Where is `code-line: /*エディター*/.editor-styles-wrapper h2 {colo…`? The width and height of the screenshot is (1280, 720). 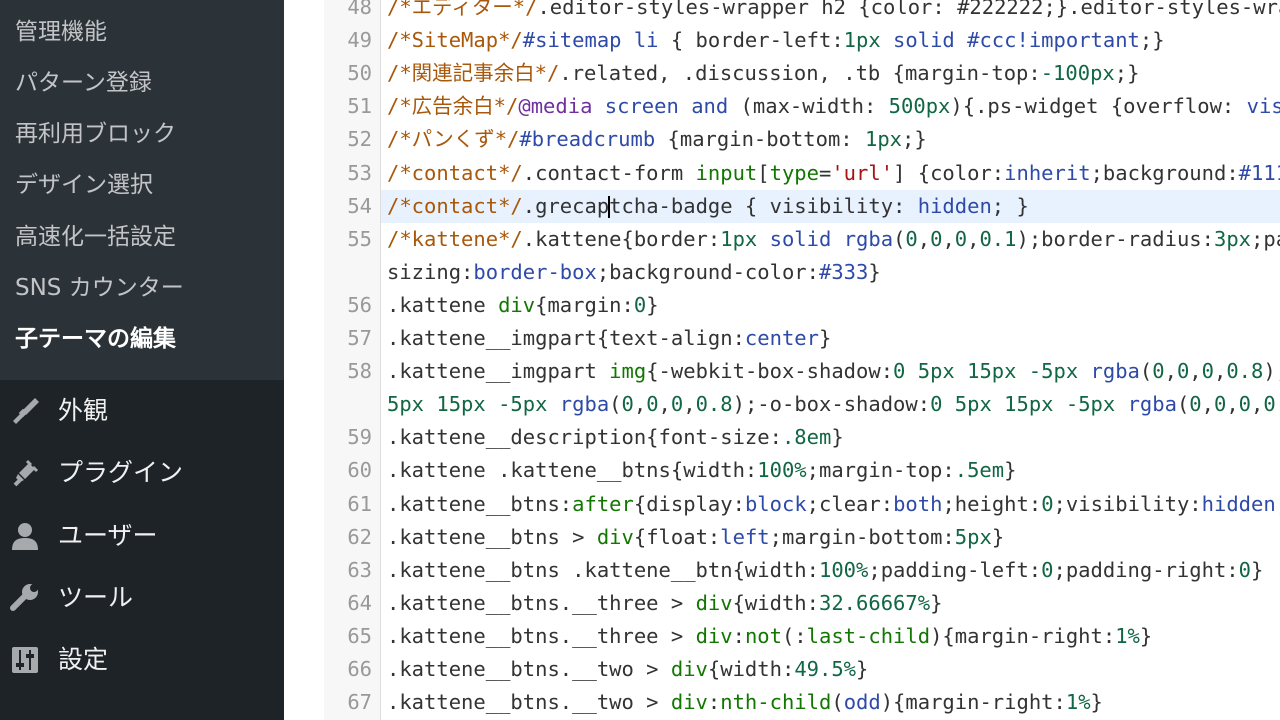 code-line: /*エディター*/.editor-styles-wrapper h2 {colo… is located at coordinates (833, 12).